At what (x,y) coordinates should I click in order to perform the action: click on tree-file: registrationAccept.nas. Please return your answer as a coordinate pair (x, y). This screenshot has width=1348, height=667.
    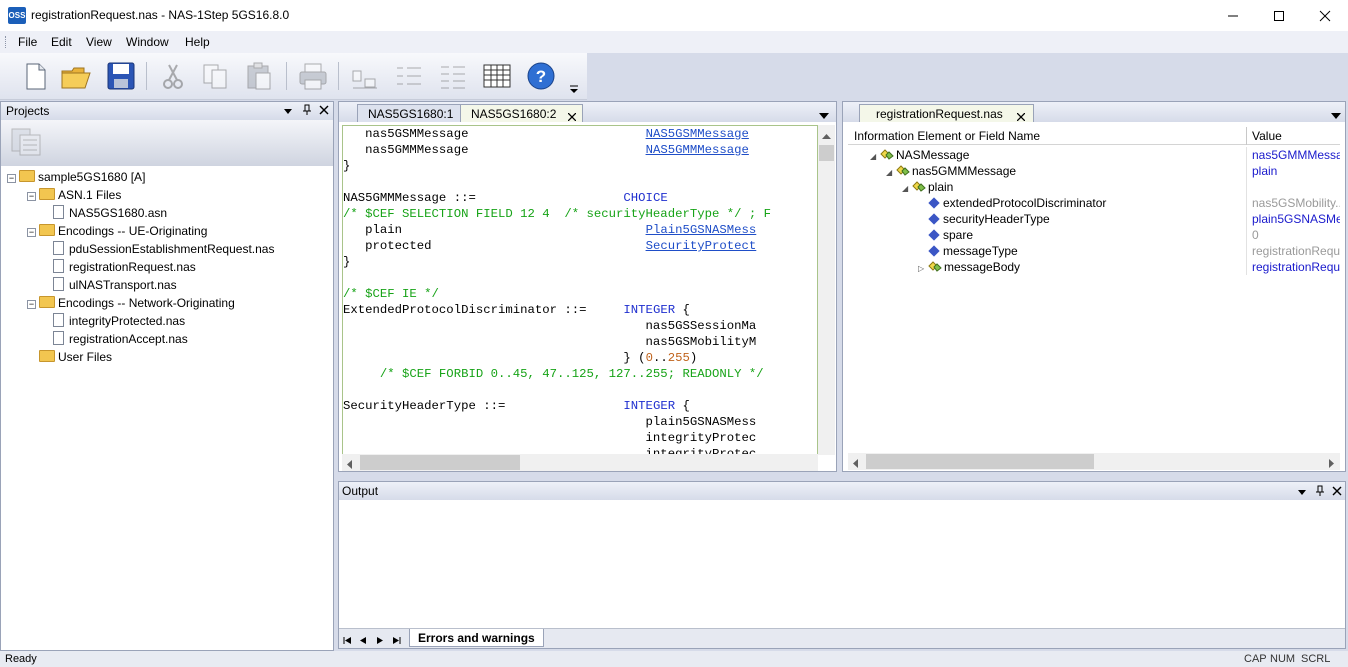
    Looking at the image, I should click on (120, 339).